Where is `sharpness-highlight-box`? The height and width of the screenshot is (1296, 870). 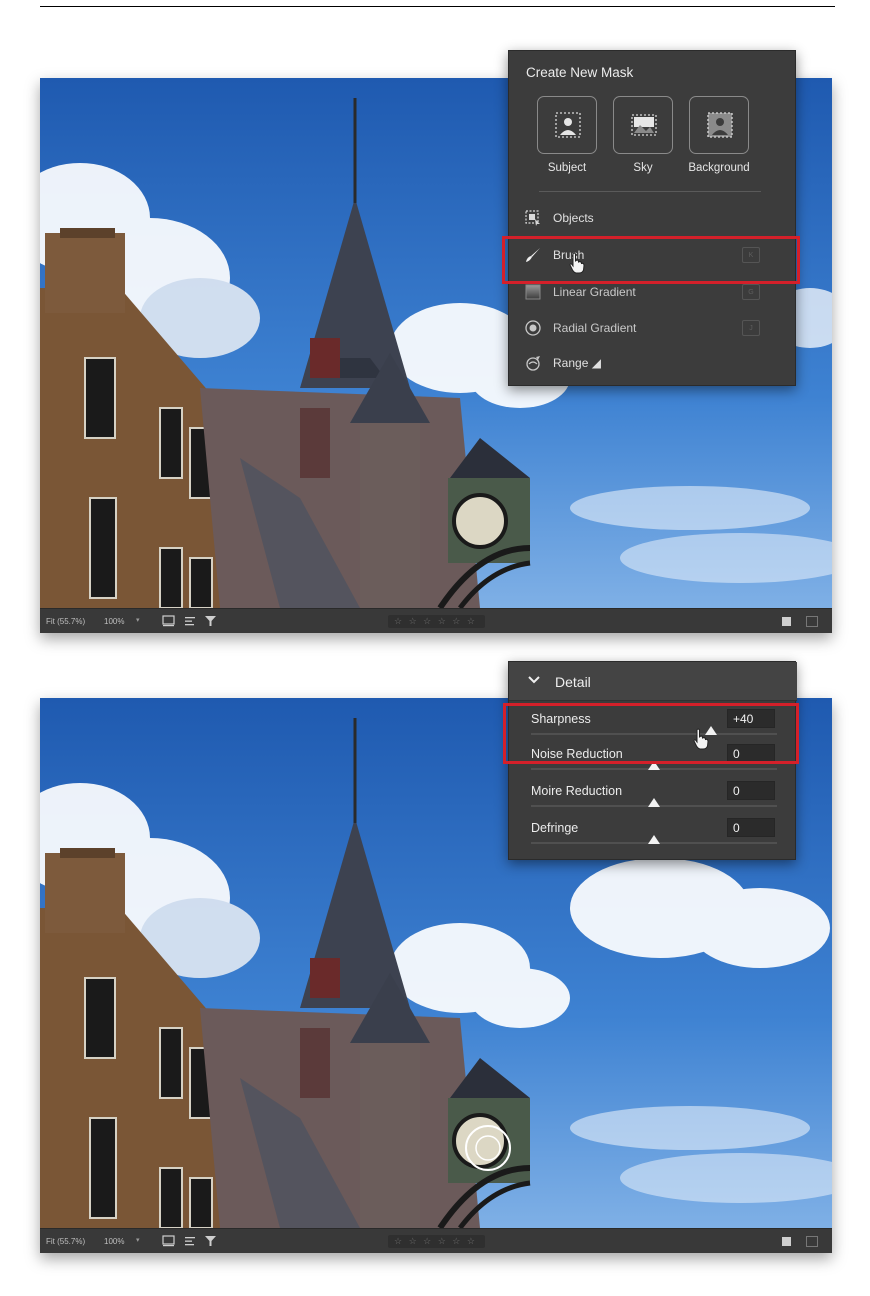
sharpness-highlight-box is located at coordinates (651, 733).